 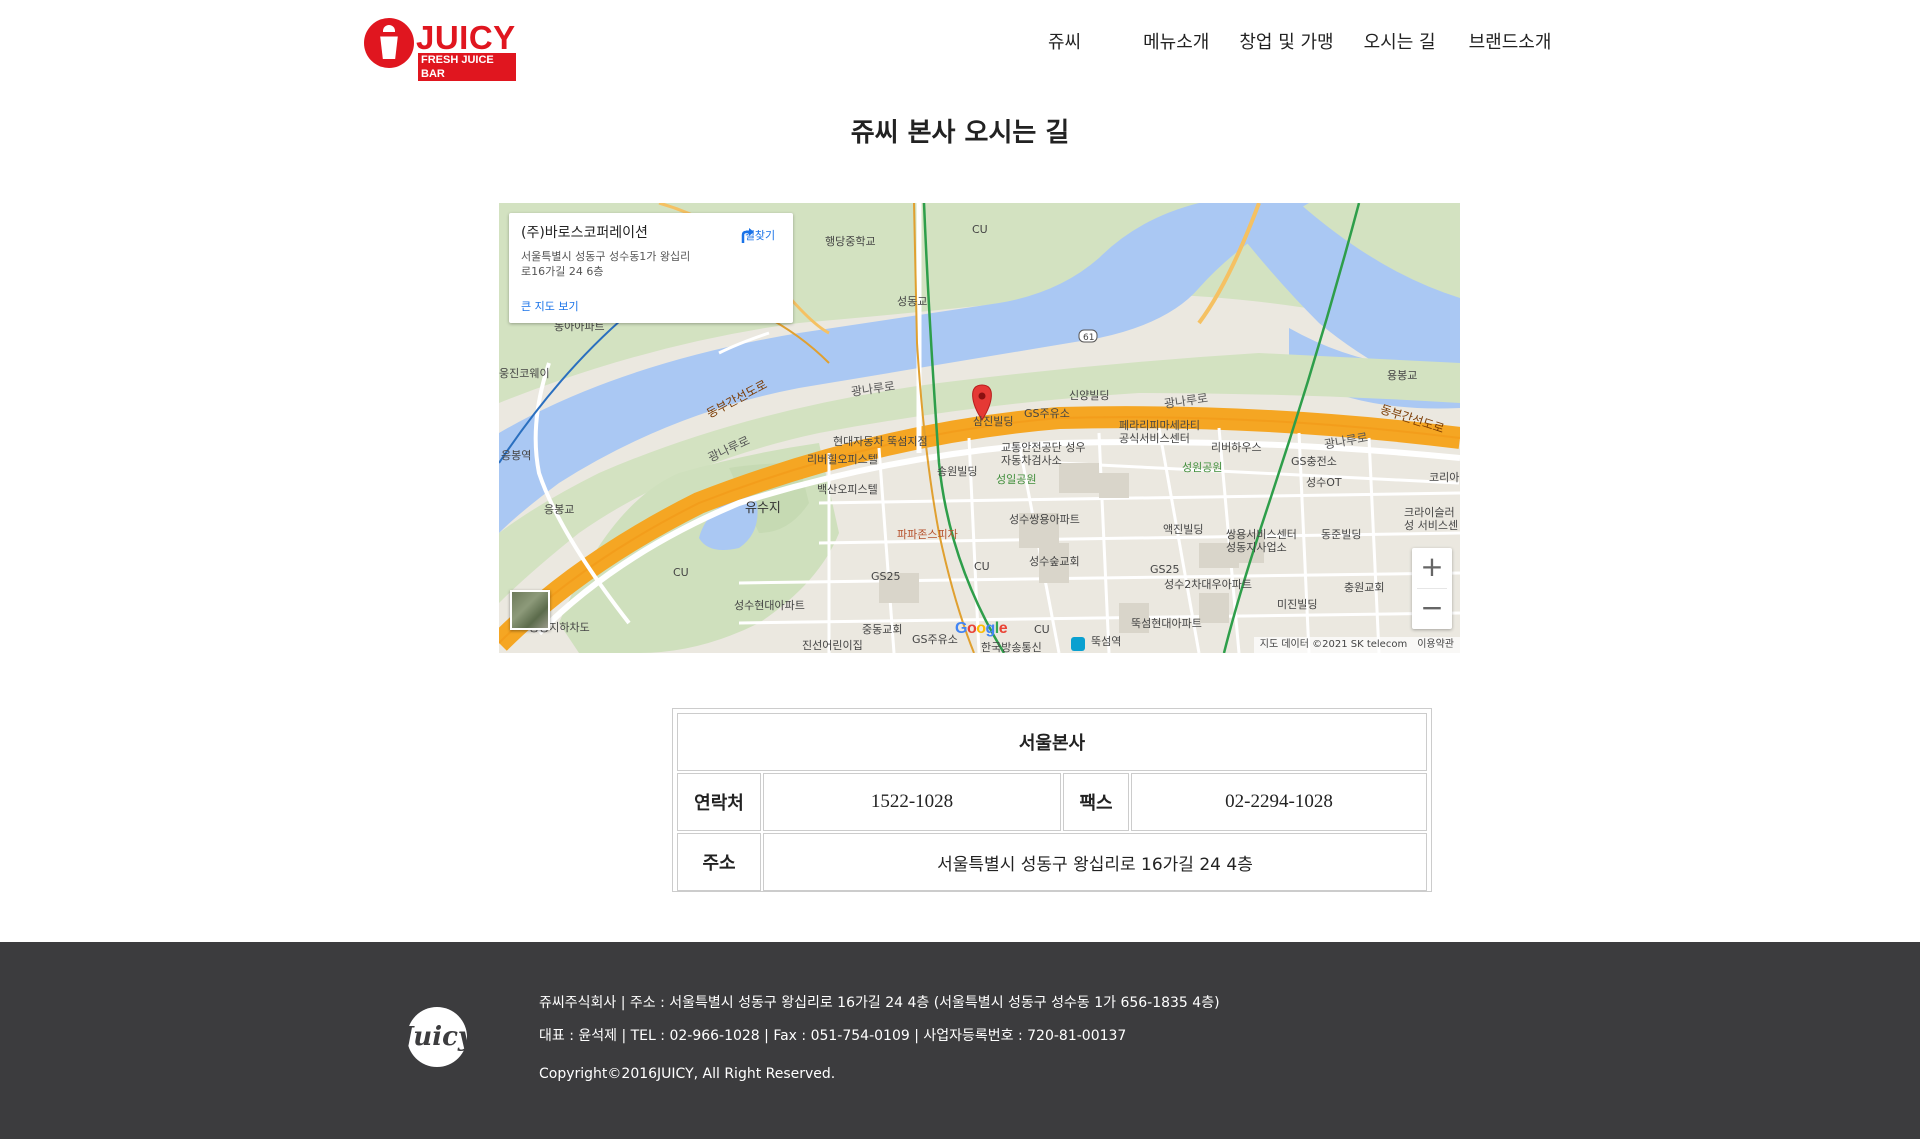 I want to click on map-label-cu-1: CU, so click(x=980, y=229).